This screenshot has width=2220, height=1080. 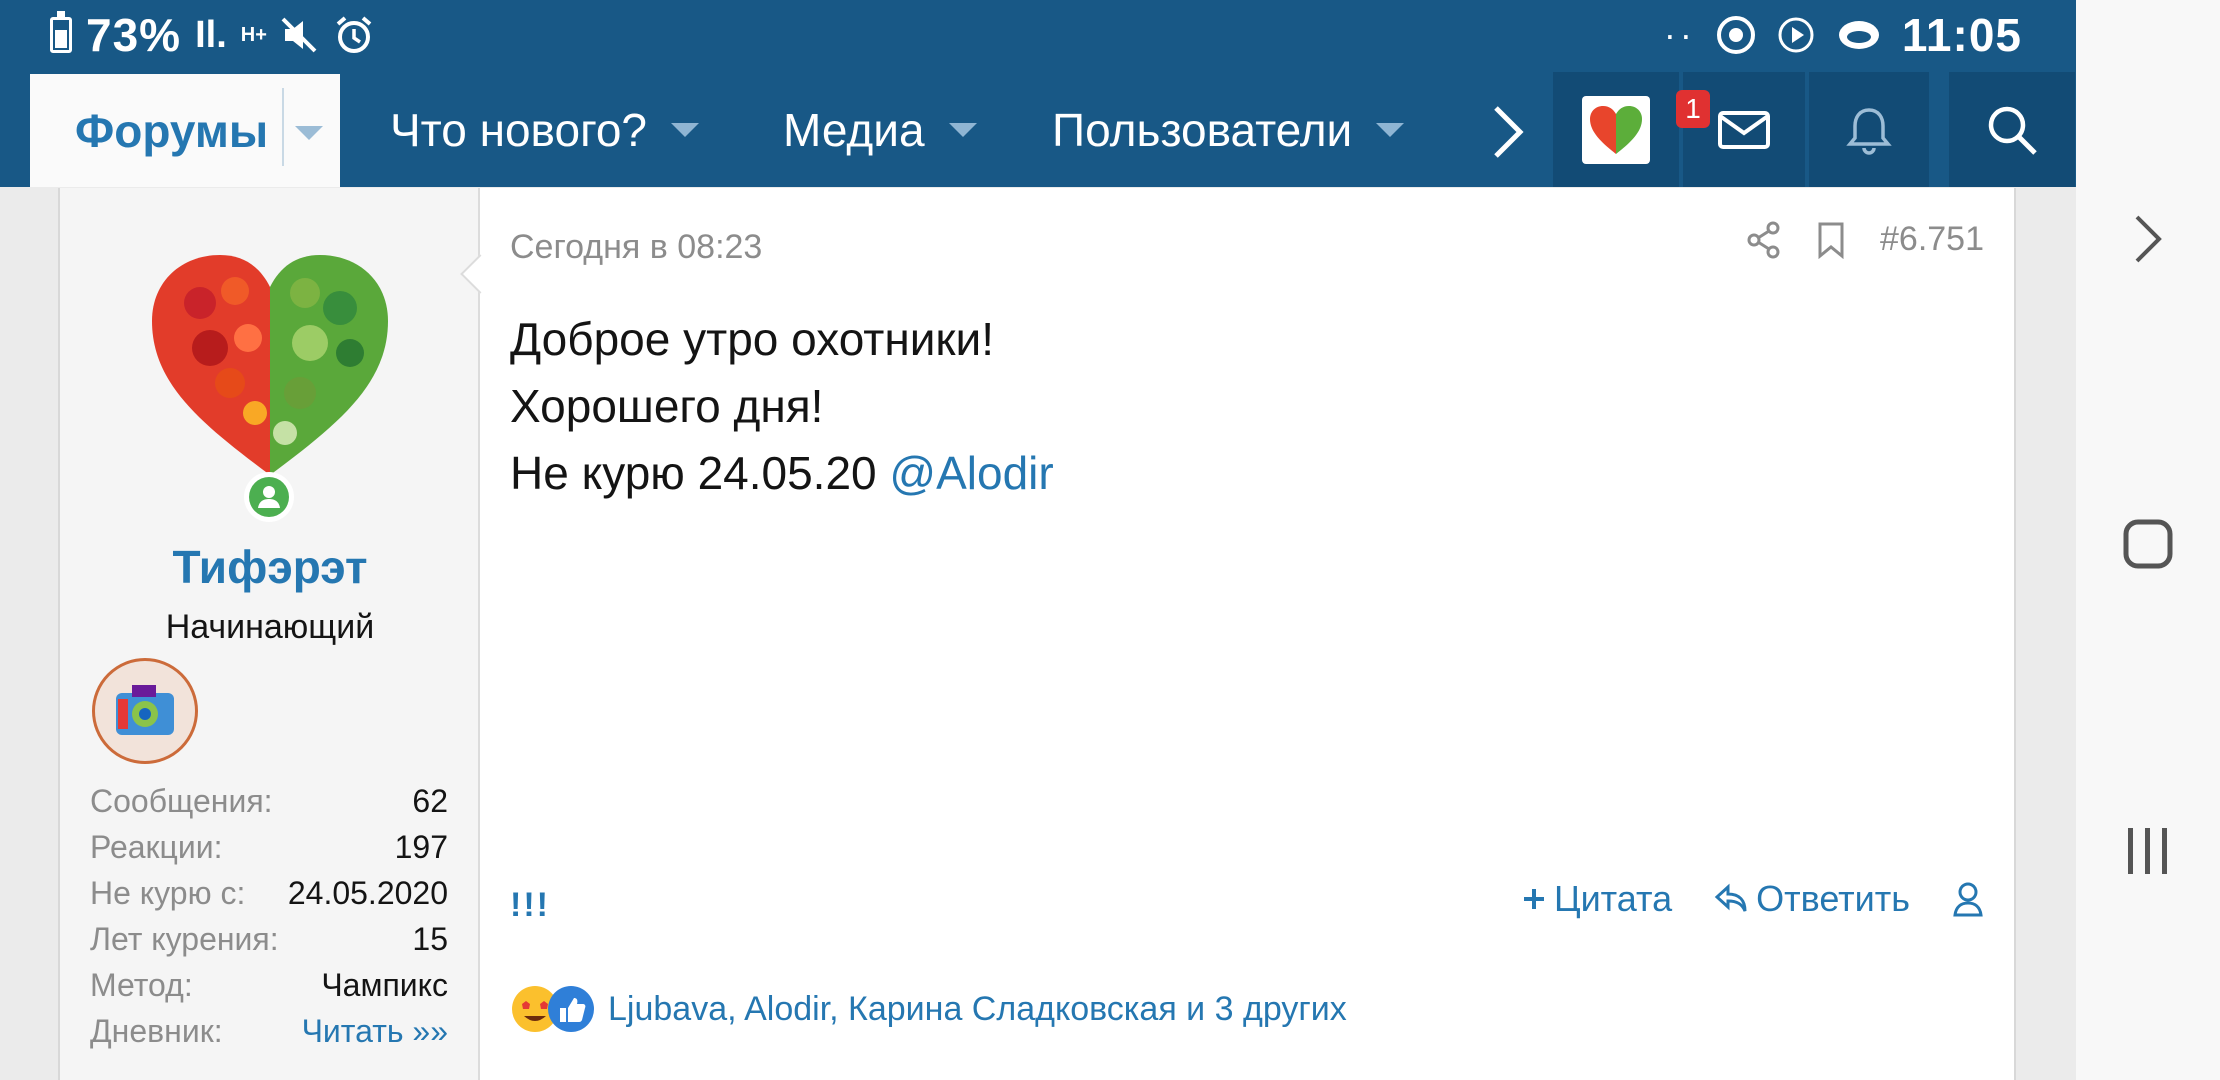 I want to click on post-line-with-mention: Не курю 24.05.20 @Alodir, so click(x=782, y=473).